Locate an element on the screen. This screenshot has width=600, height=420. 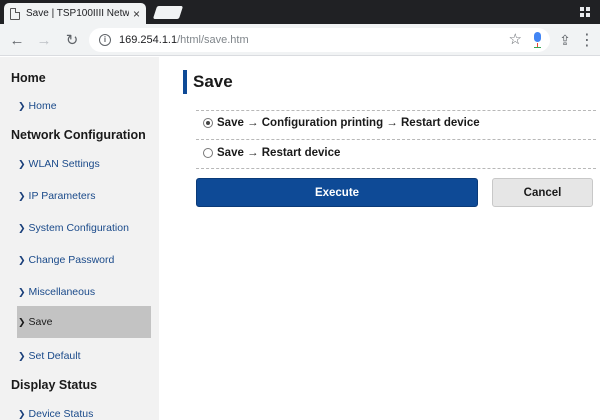
browser-tab: Save | TSP100IIII Network Utility × is located at coordinates (75, 13).